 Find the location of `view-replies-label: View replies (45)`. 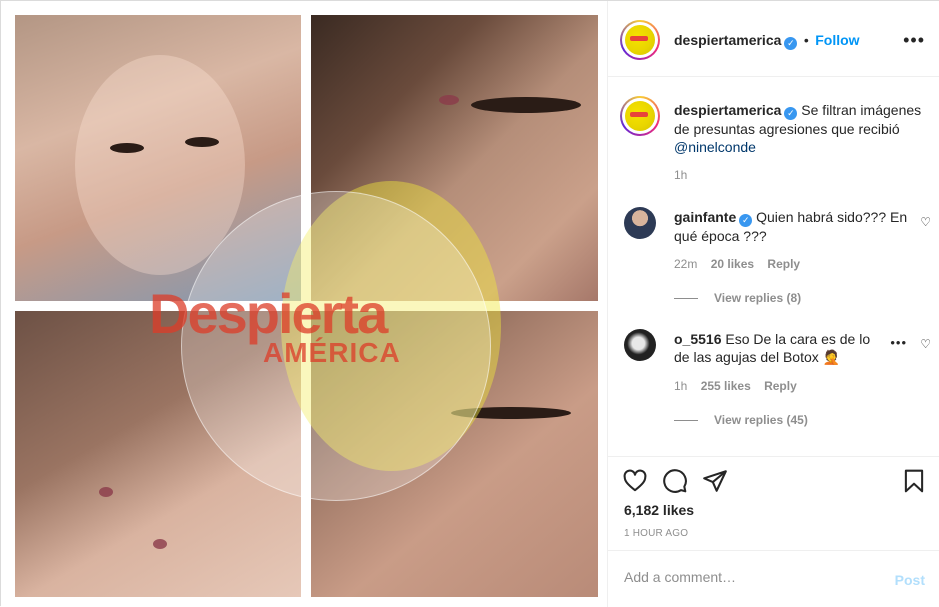

view-replies-label: View replies (45) is located at coordinates (761, 420).